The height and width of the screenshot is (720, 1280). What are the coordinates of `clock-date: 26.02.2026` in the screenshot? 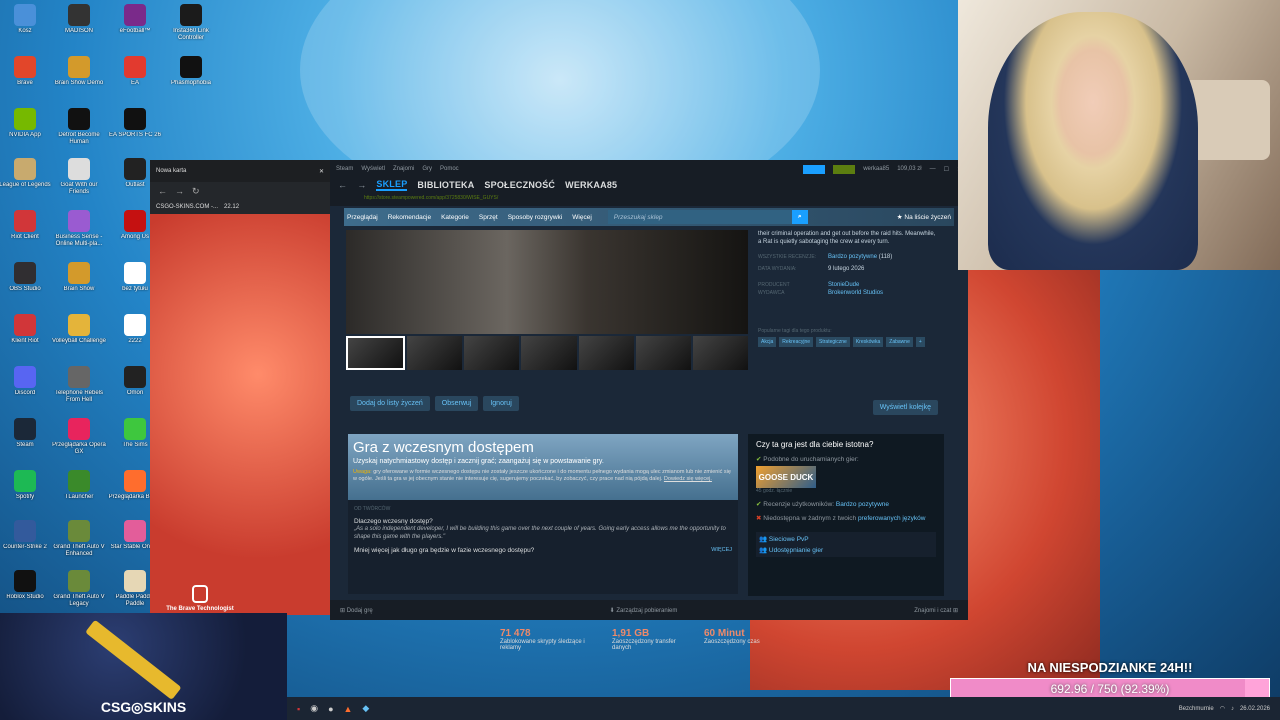 It's located at (1255, 709).